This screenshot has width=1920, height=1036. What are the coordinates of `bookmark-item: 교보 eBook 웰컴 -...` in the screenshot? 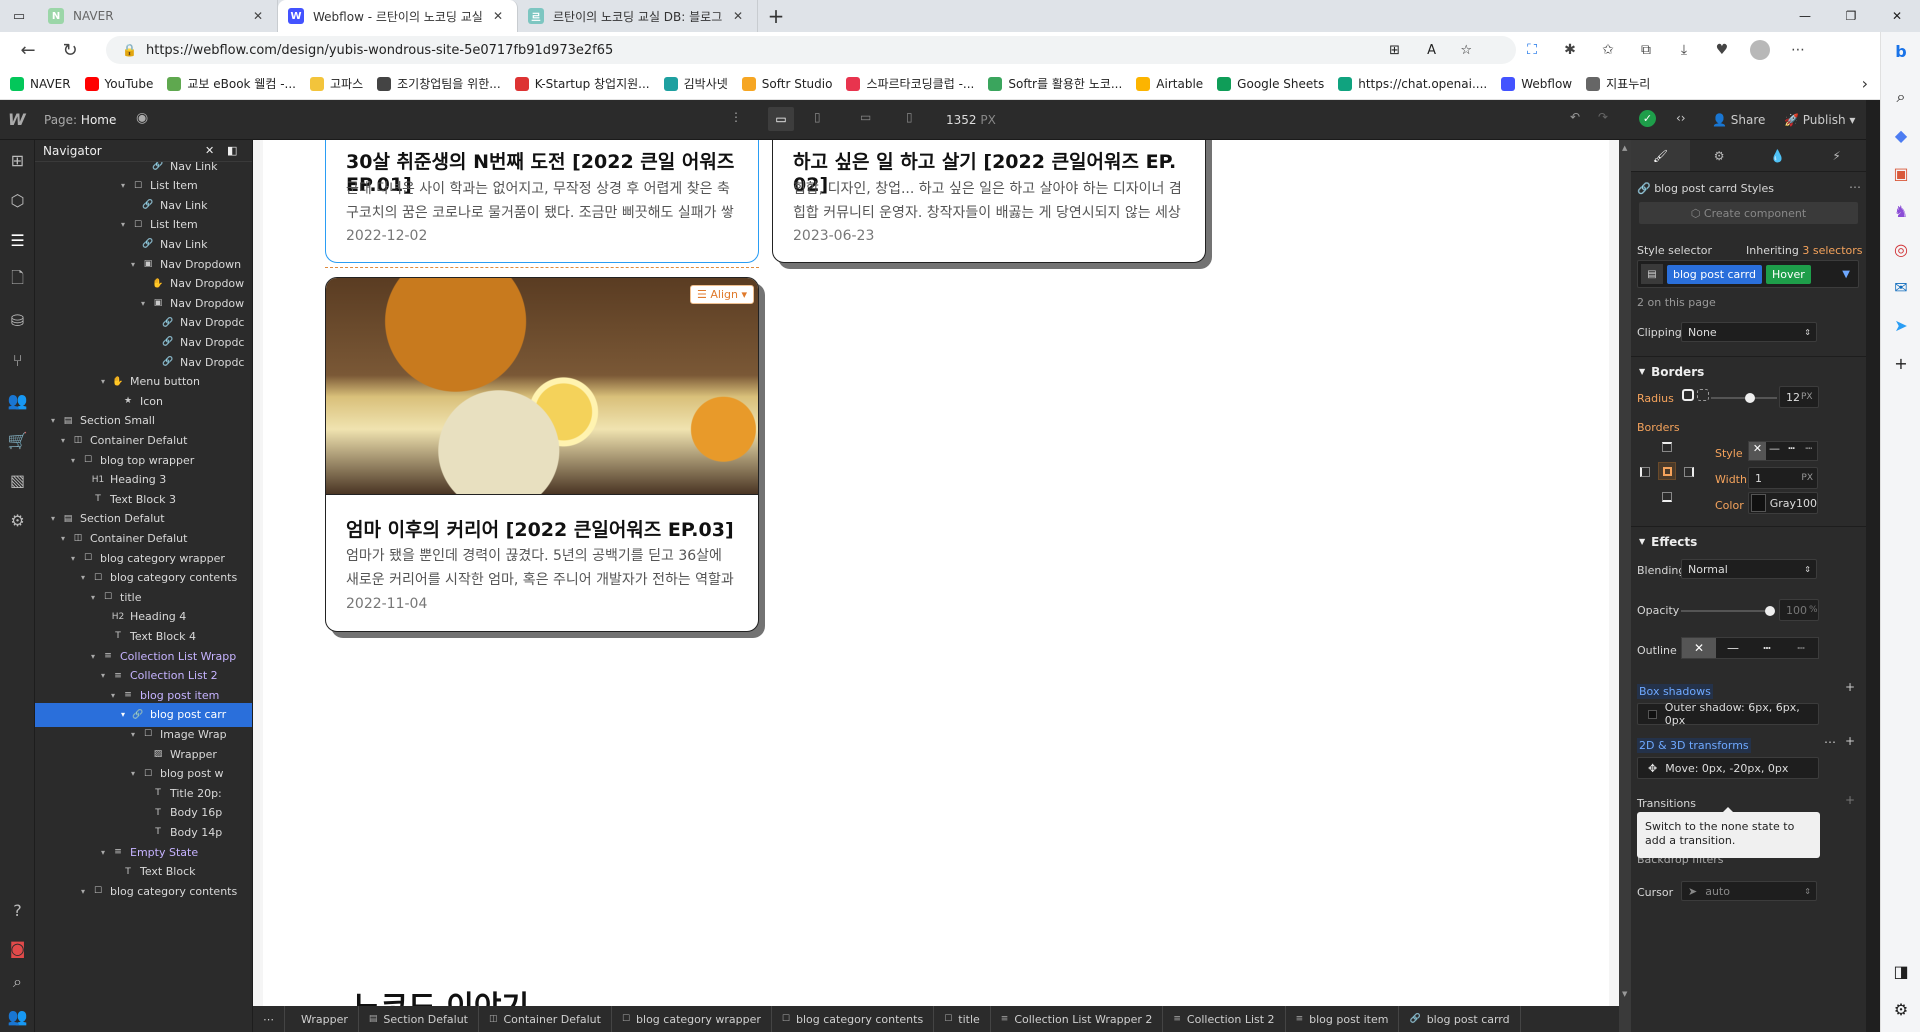 It's located at (231, 83).